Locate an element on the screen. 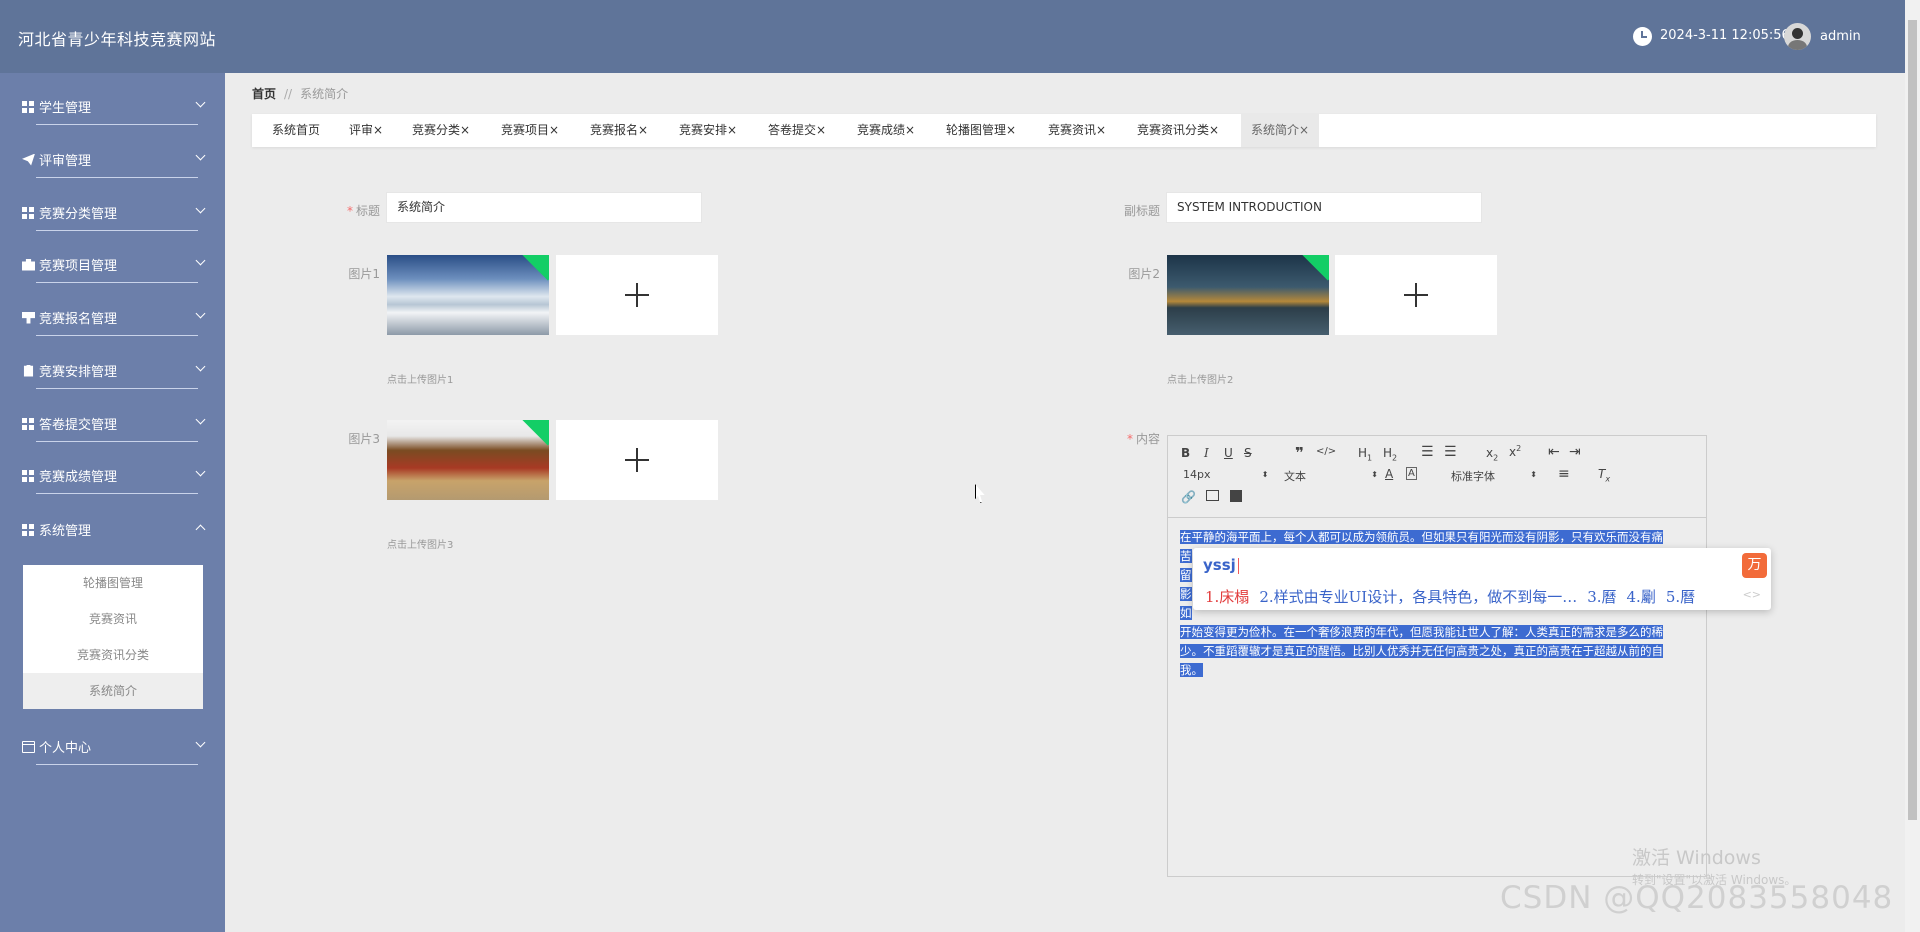 The width and height of the screenshot is (1920, 932). subscript-icon: x2 is located at coordinates (1492, 454).